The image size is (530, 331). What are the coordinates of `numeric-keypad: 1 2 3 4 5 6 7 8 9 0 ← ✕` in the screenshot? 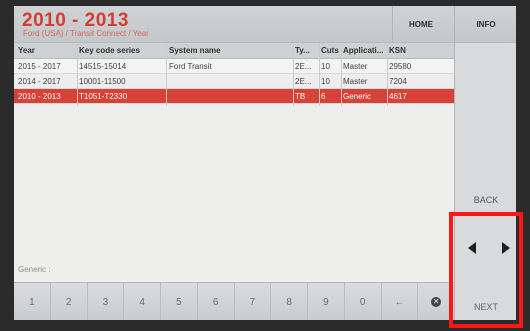 It's located at (234, 301).